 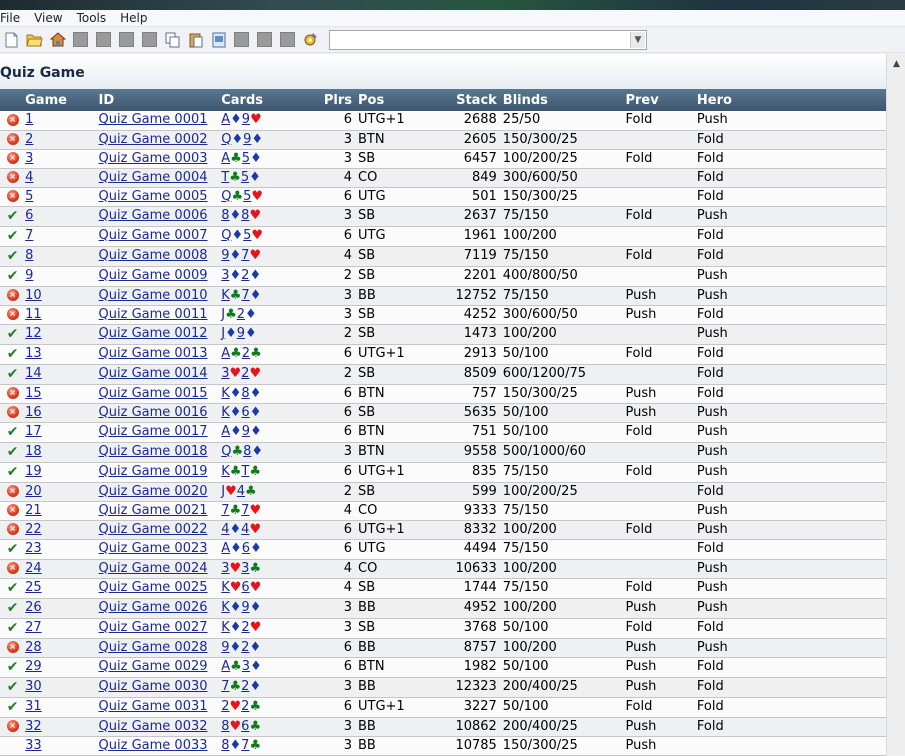 I want to click on header-prev: Prev, so click(x=660, y=100).